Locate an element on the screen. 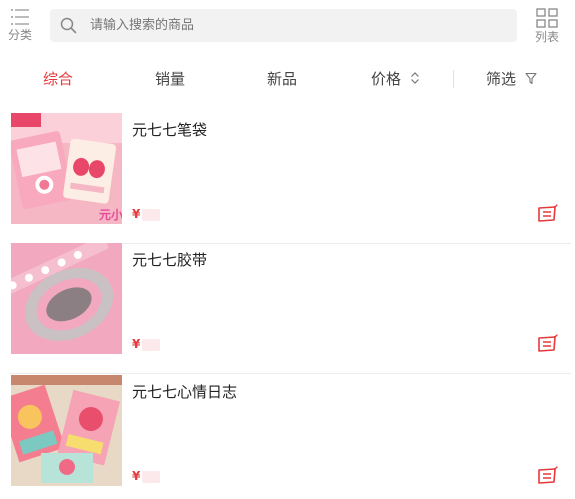  search-icon is located at coordinates (68, 25).